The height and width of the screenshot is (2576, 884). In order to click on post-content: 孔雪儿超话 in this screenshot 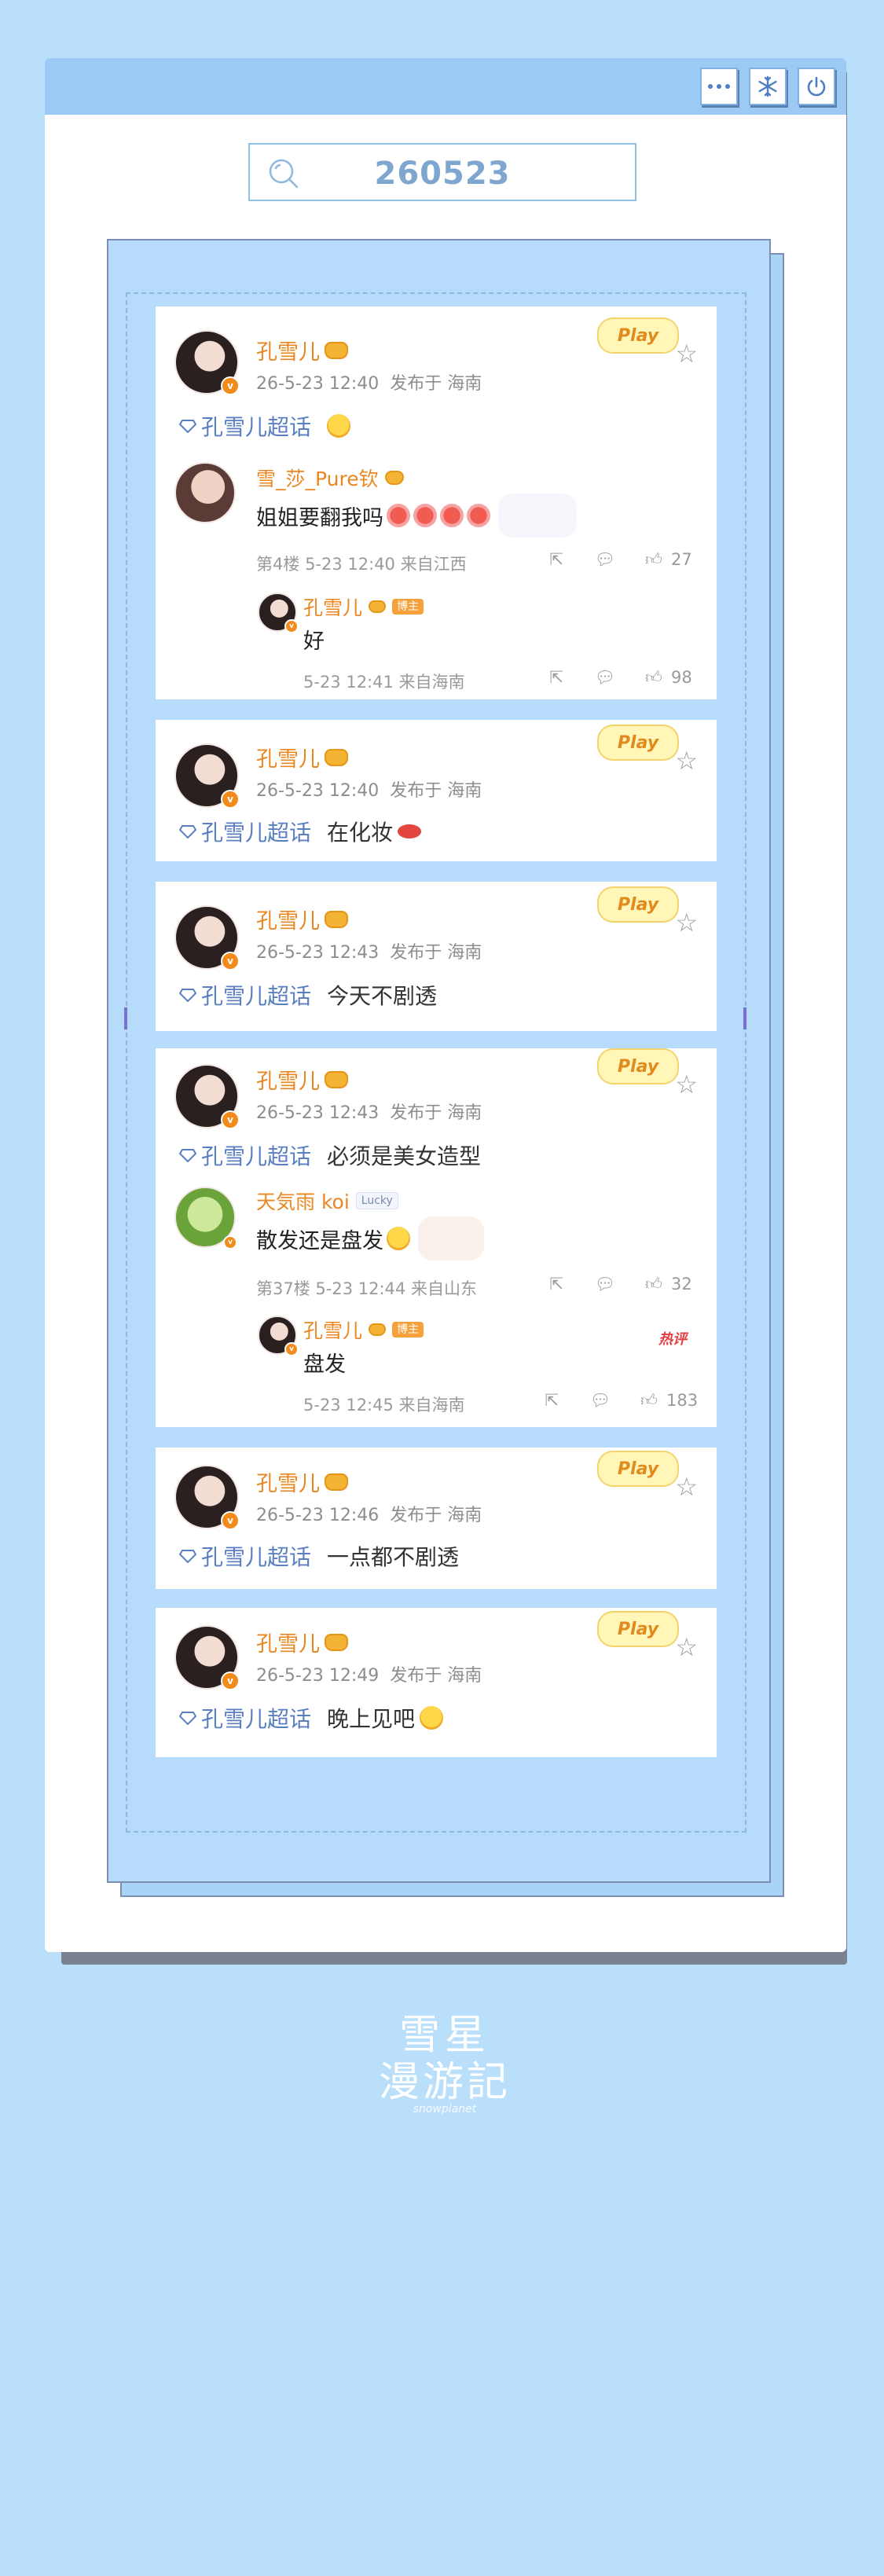, I will do `click(265, 426)`.